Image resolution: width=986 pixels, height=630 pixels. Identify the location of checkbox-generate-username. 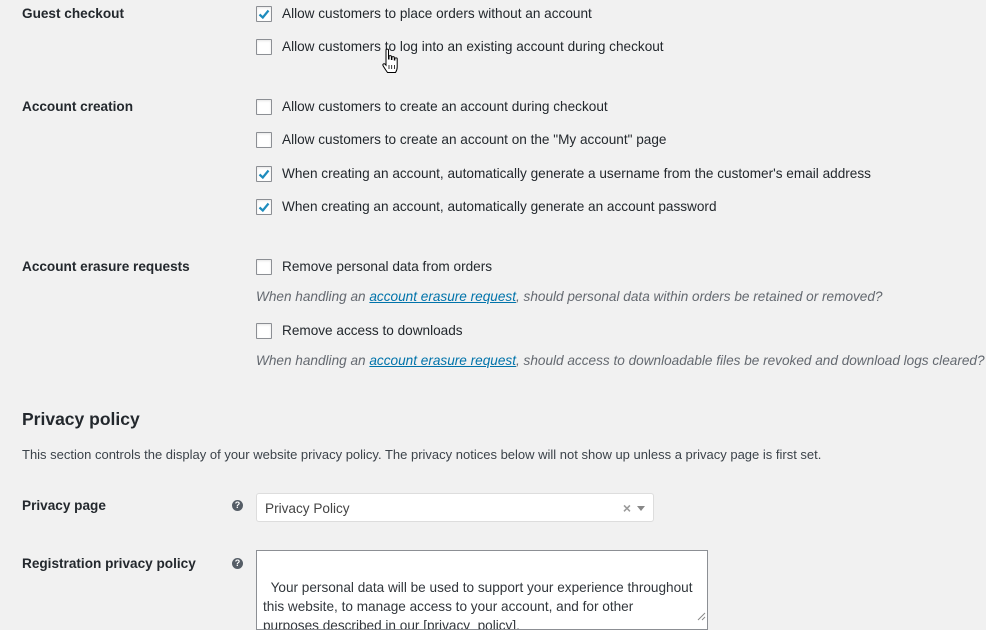
(264, 174).